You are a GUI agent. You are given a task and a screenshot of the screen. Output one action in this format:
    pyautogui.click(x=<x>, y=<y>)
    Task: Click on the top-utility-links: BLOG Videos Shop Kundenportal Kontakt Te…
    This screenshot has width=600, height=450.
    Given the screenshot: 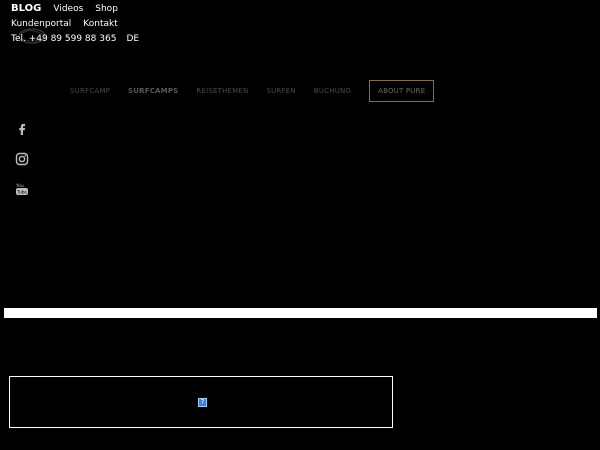 What is the action you would take?
    pyautogui.click(x=75, y=24)
    